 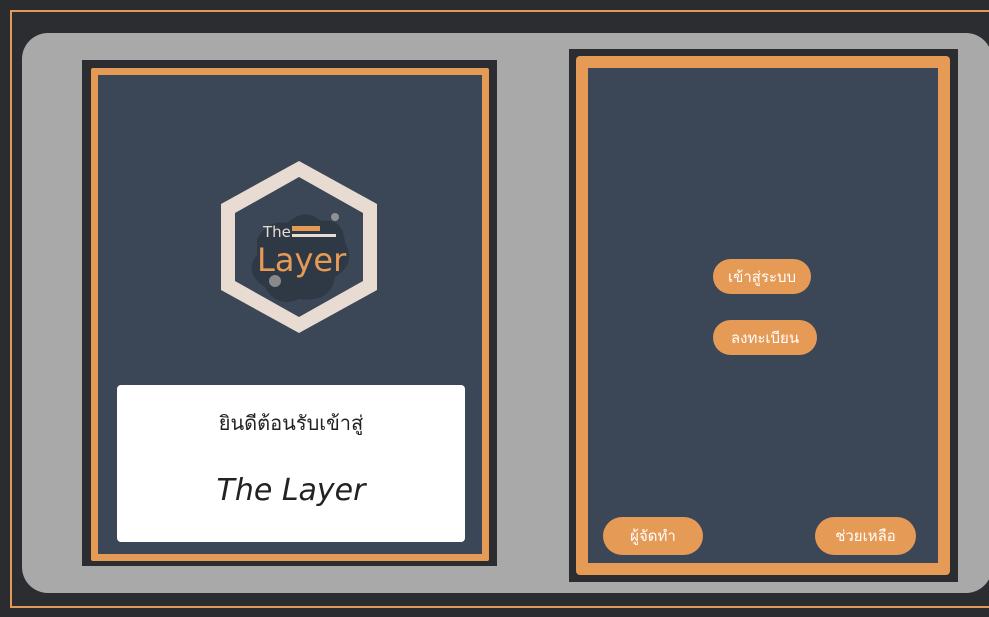 What do you see at coordinates (291, 490) in the screenshot?
I see `welcome-brand: The Layer` at bounding box center [291, 490].